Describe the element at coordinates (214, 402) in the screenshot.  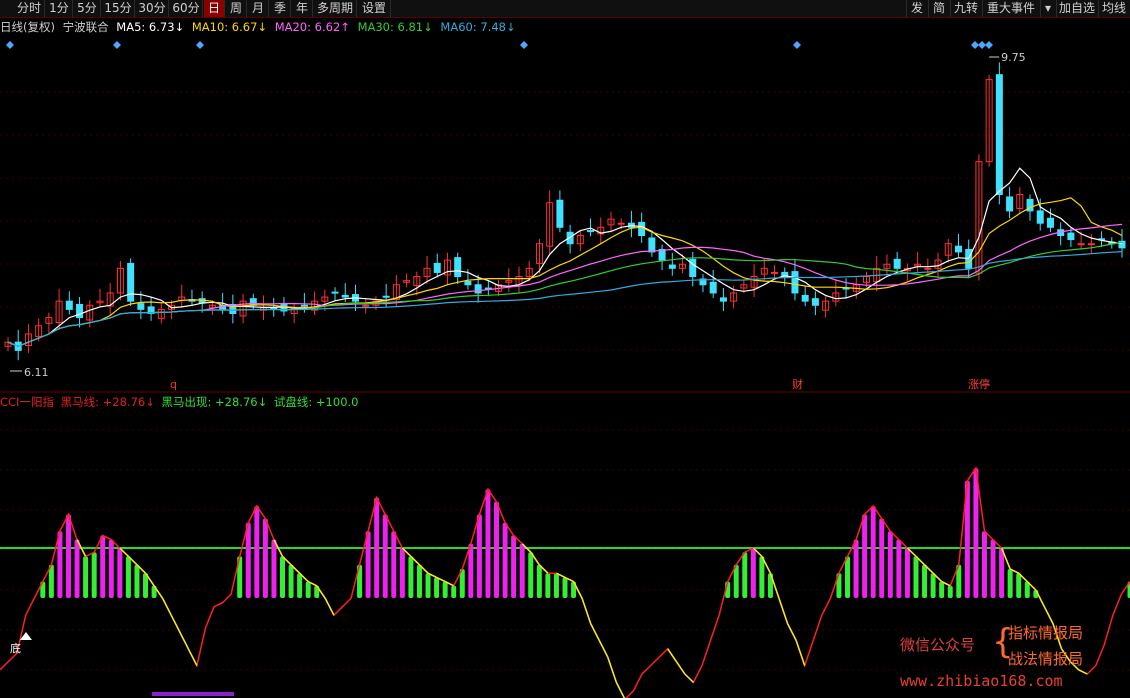
I see `heima-appear-label: 黑马出现: +28.76↓` at that location.